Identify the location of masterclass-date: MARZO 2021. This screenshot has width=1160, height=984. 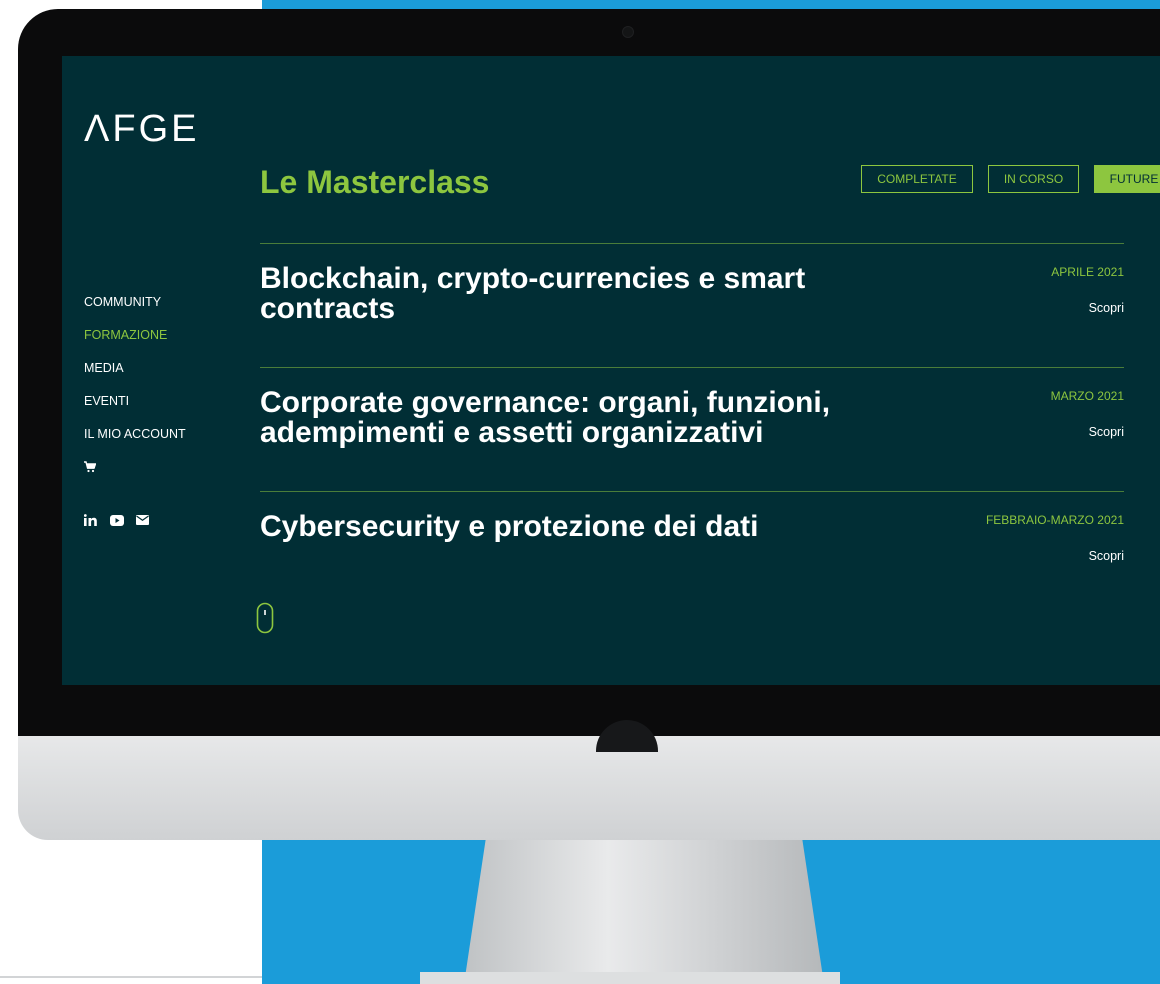
(1087, 396).